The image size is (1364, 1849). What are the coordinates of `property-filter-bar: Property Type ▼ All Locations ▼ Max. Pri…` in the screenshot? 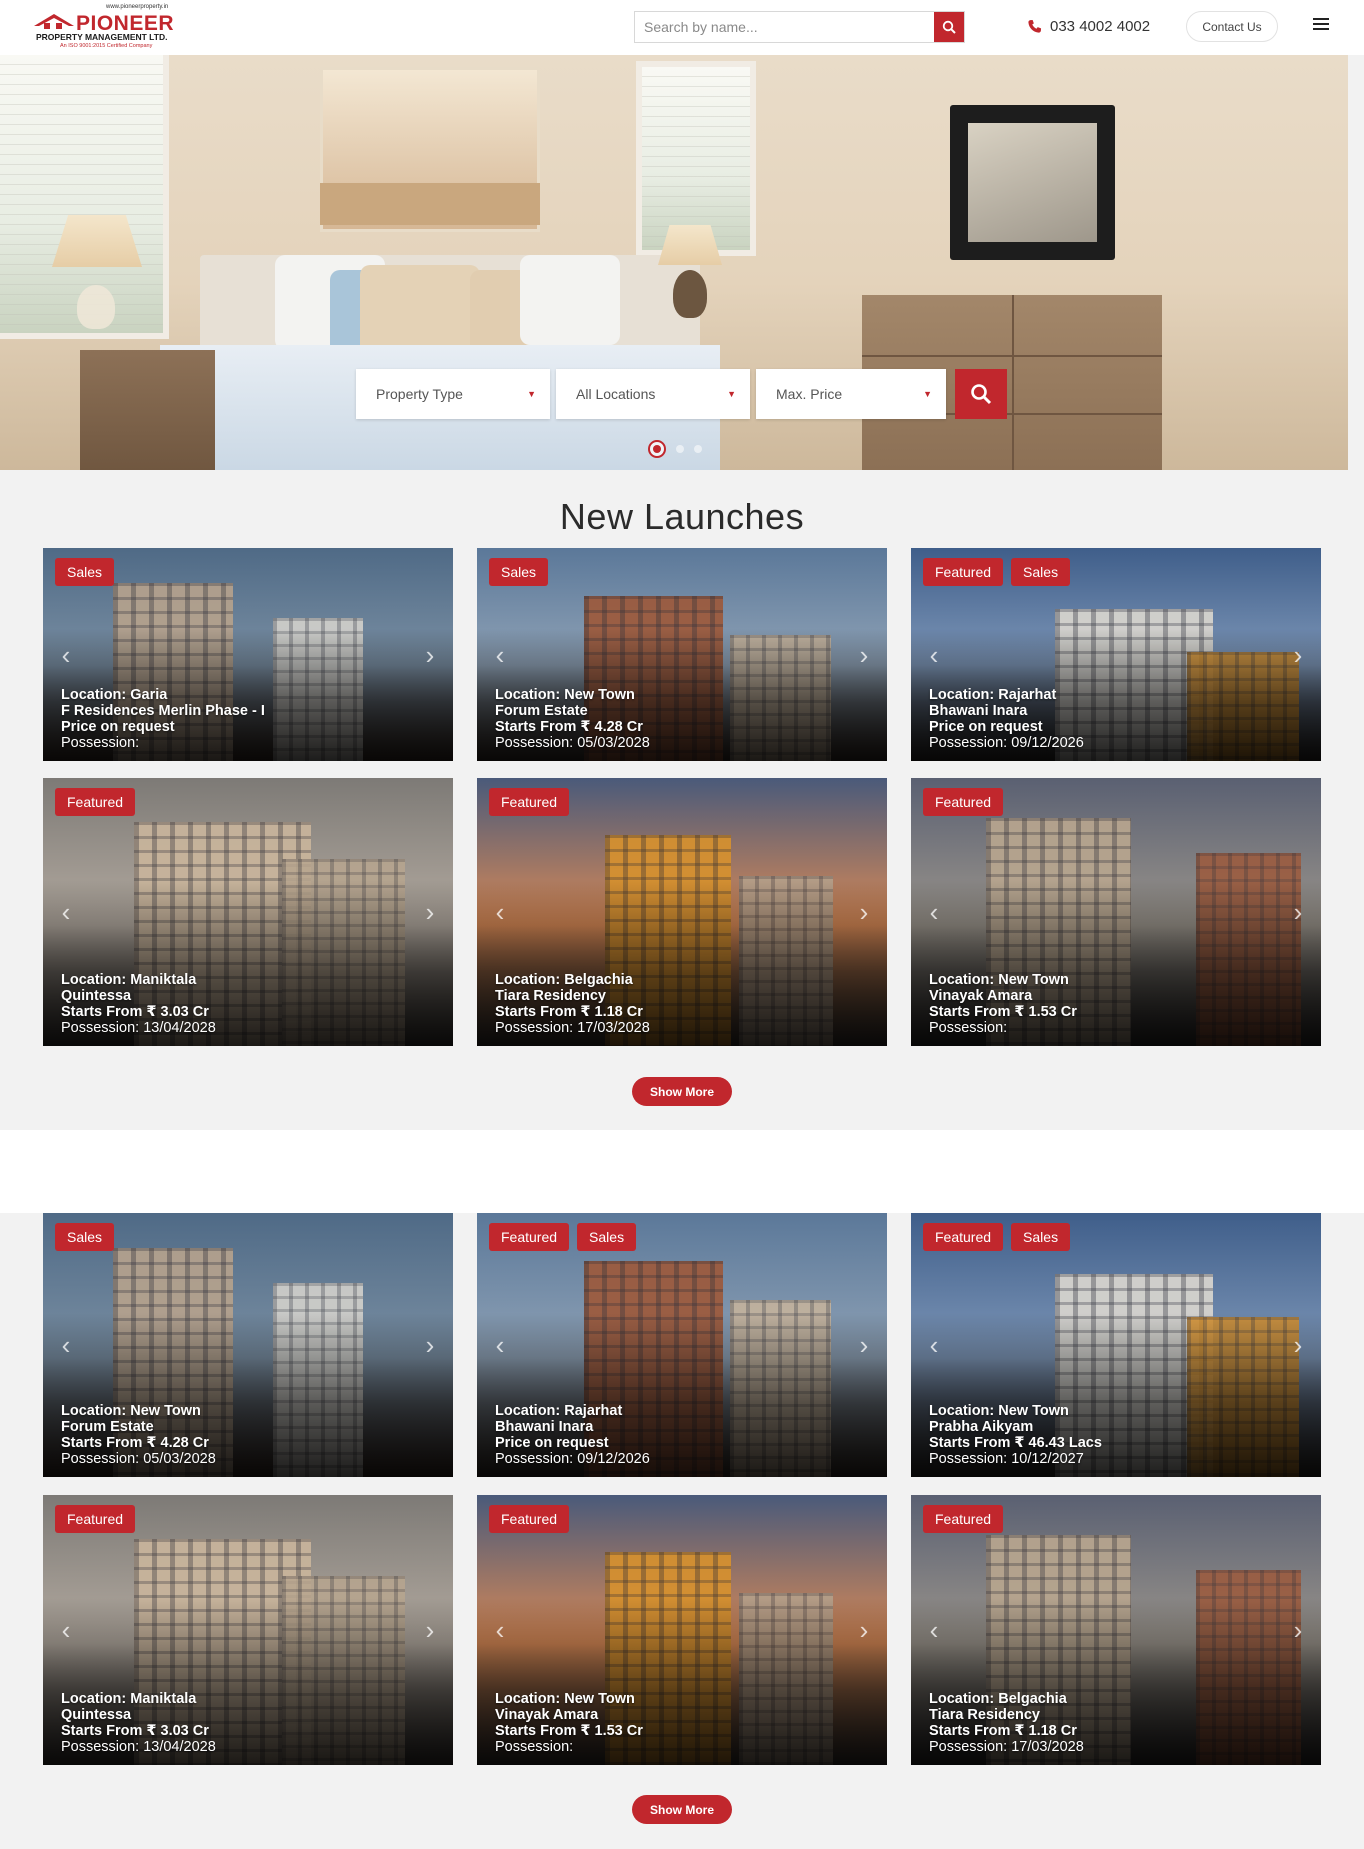 It's located at (651, 394).